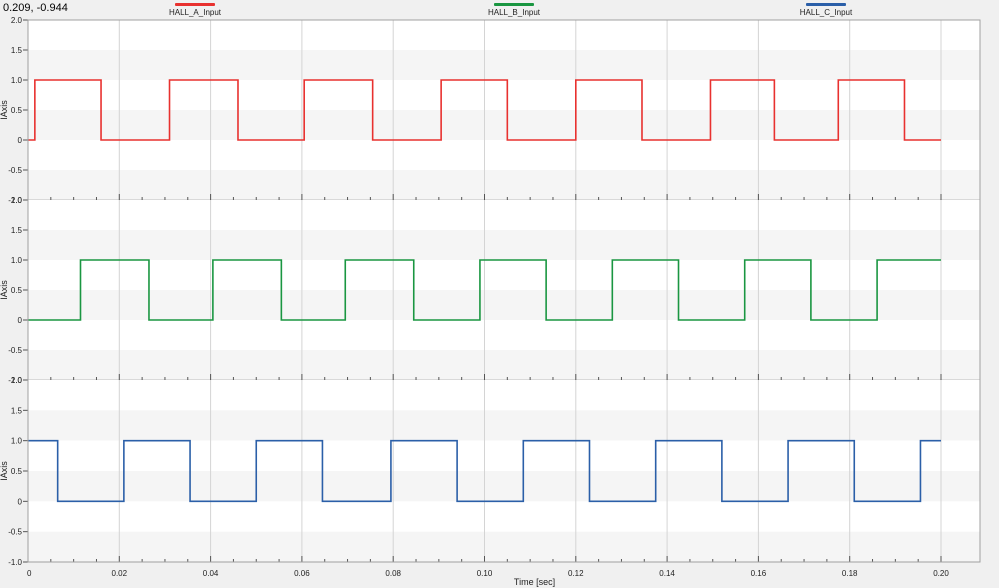  I want to click on panel-2-y-tick-label: 2.0, so click(17, 200).